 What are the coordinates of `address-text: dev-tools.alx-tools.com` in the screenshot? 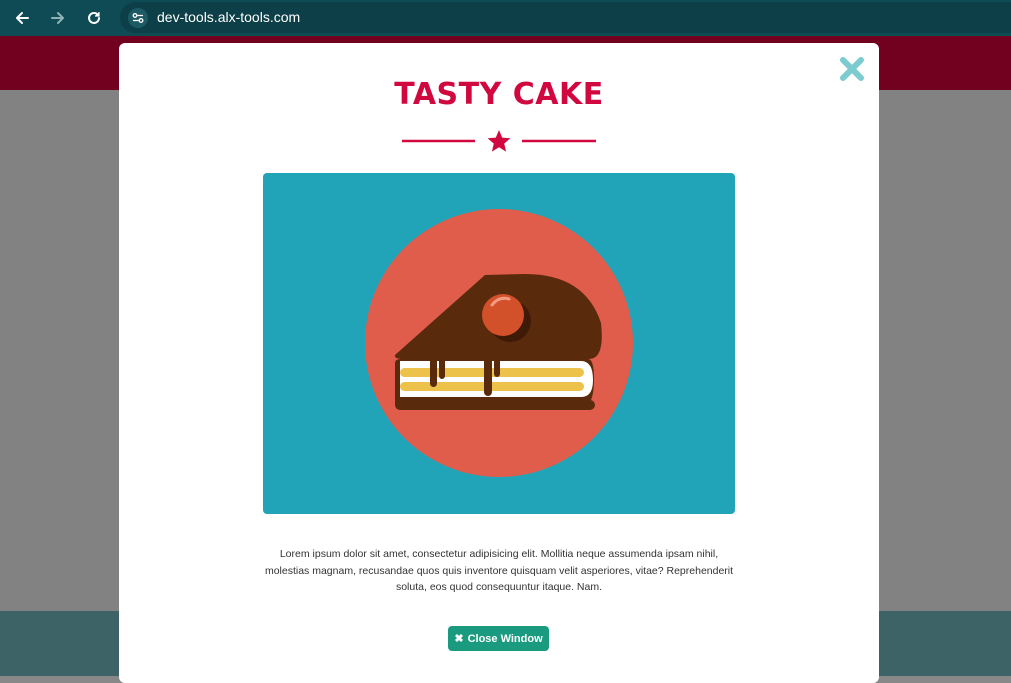 It's located at (228, 17).